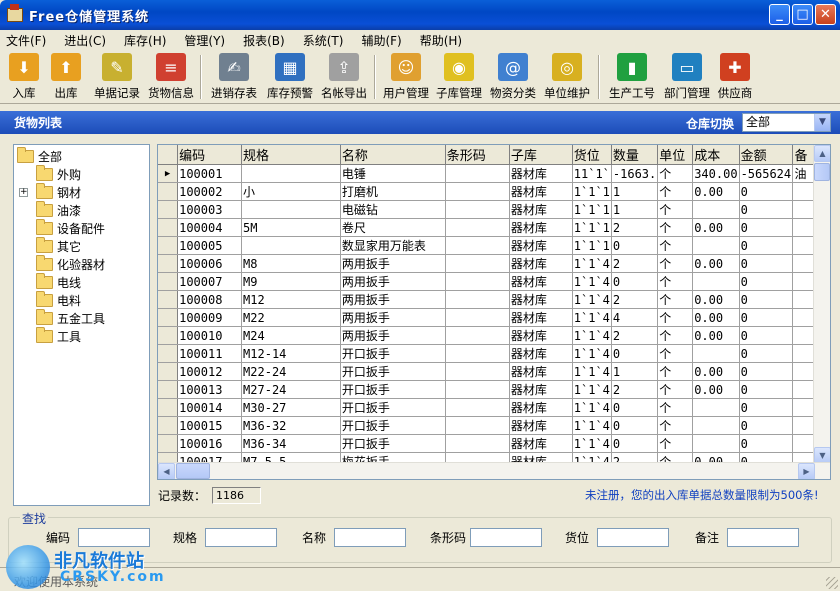 The image size is (840, 591). What do you see at coordinates (494, 425) in the screenshot?
I see `table-row: 100015 M36-32 开口扳手 器材库 1`1`4 0 个 0` at bounding box center [494, 425].